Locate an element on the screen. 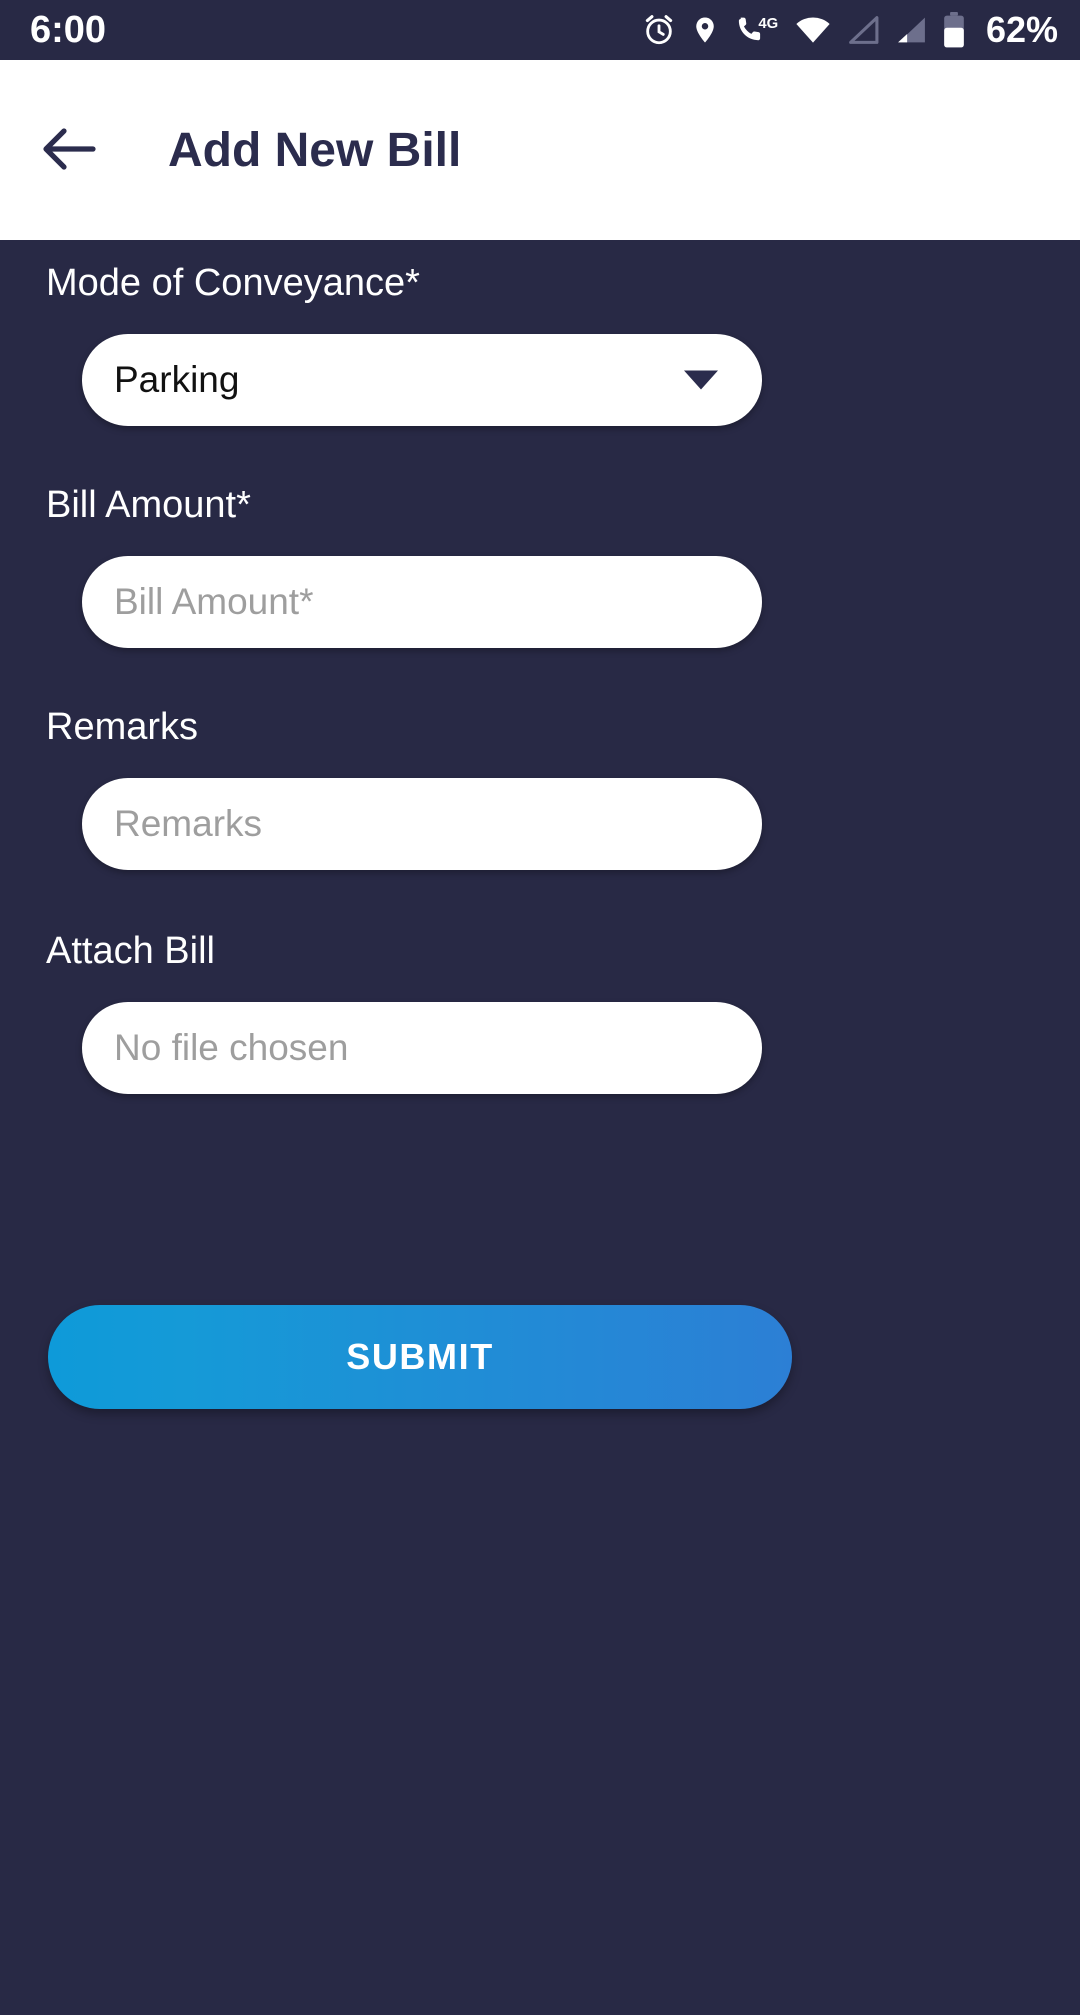  remarks-input: Remarks is located at coordinates (422, 824).